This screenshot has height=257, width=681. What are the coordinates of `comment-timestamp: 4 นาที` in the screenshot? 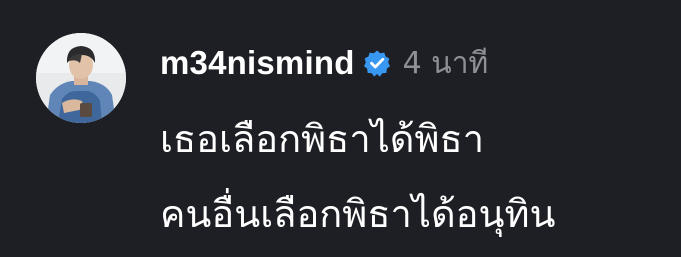 It's located at (445, 63).